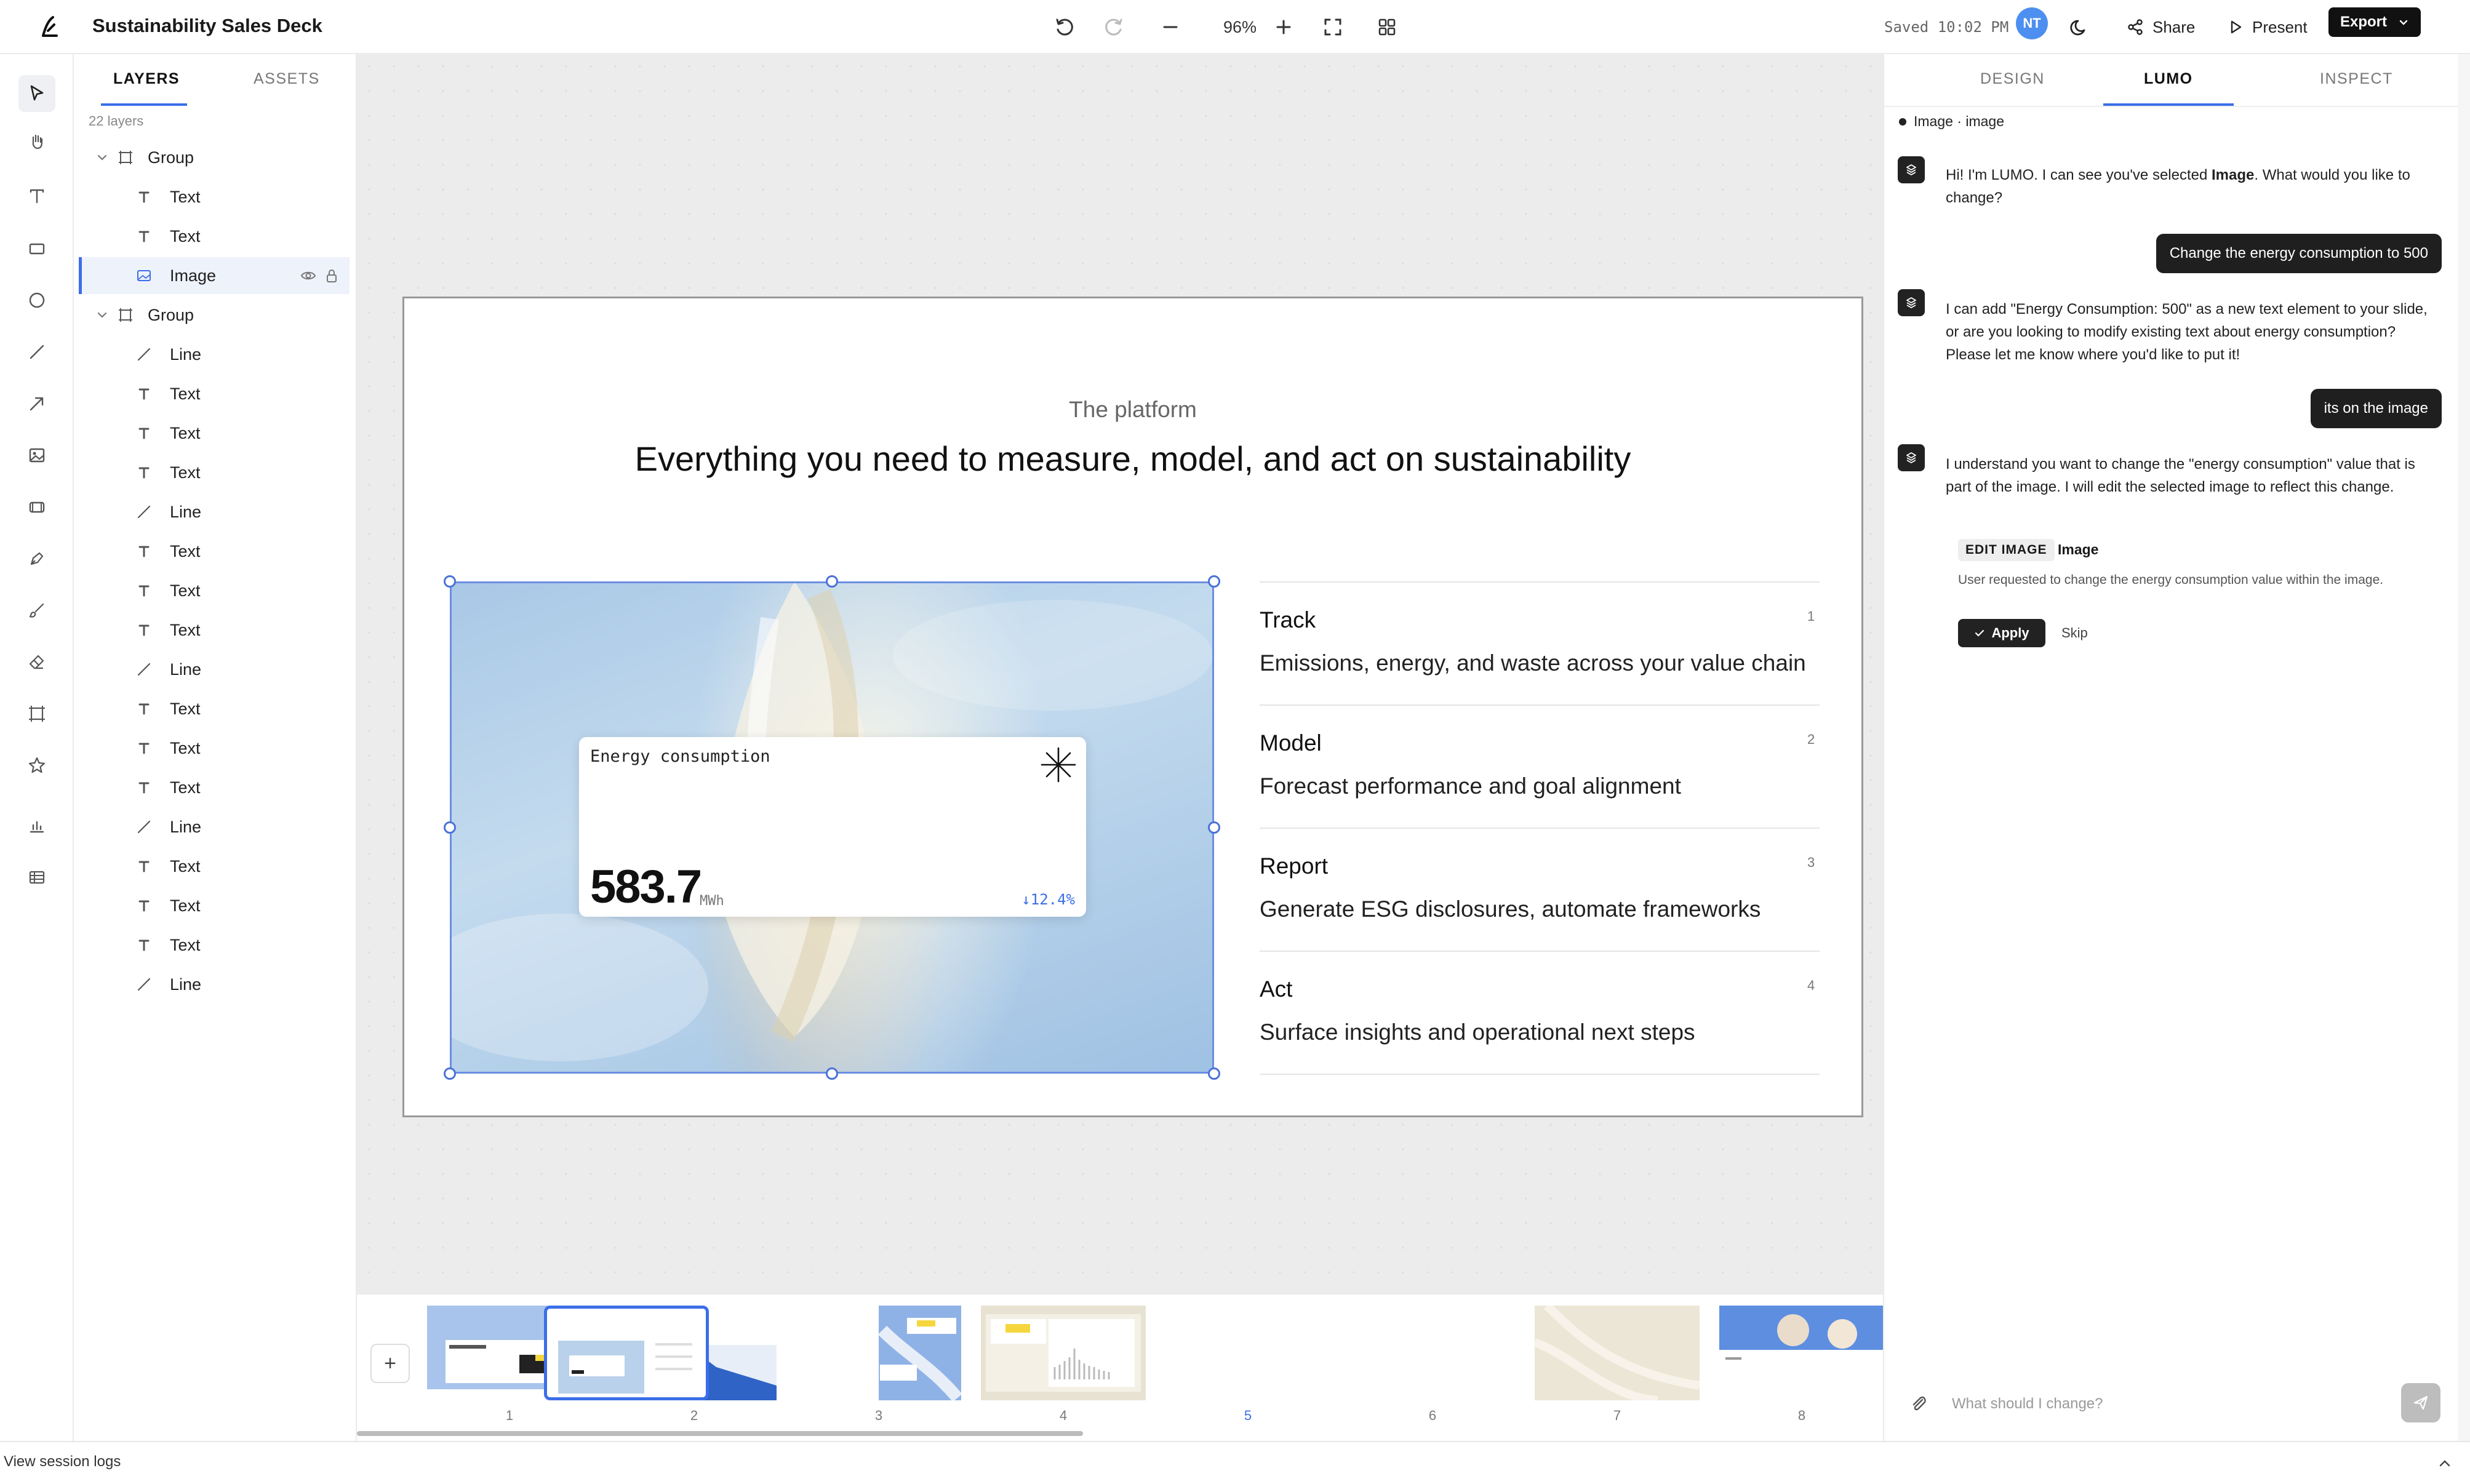 The image size is (2470, 1484). What do you see at coordinates (2445, 1464) in the screenshot?
I see `chevron-up-icon` at bounding box center [2445, 1464].